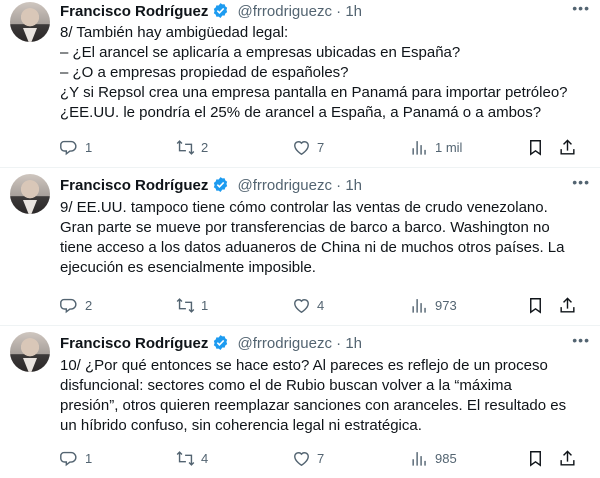  I want to click on views-count: 973, so click(446, 305).